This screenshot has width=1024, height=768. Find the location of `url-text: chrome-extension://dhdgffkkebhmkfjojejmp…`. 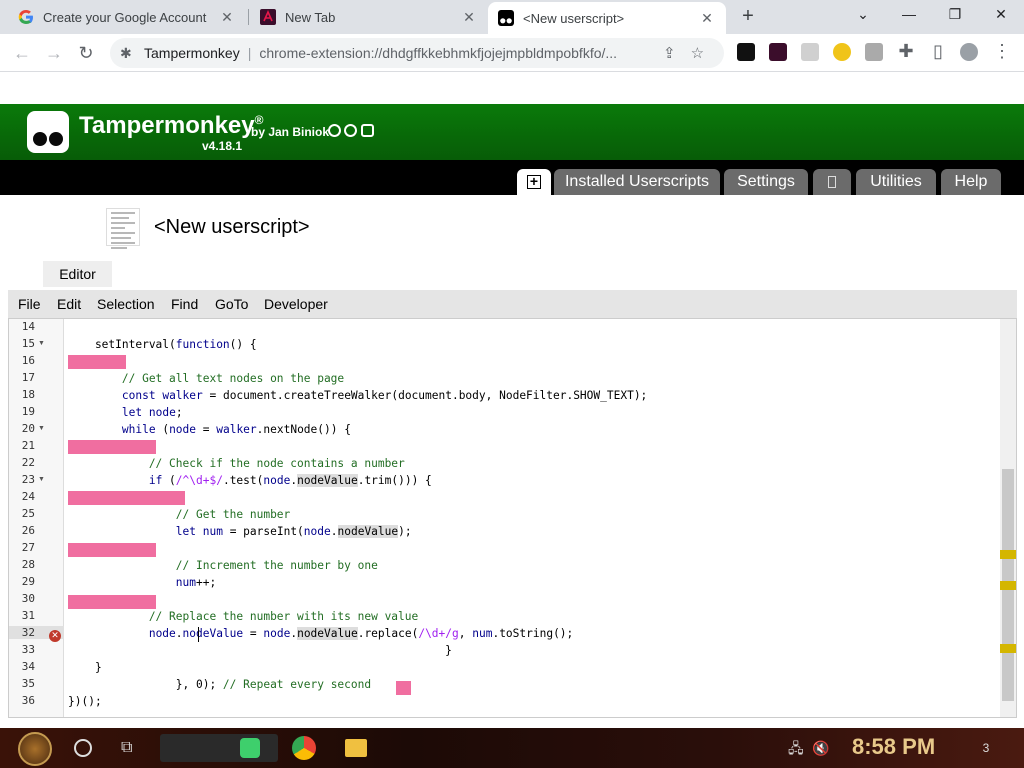

url-text: chrome-extension://dhdgffkkebhmkfjojejmp… is located at coordinates (438, 53).